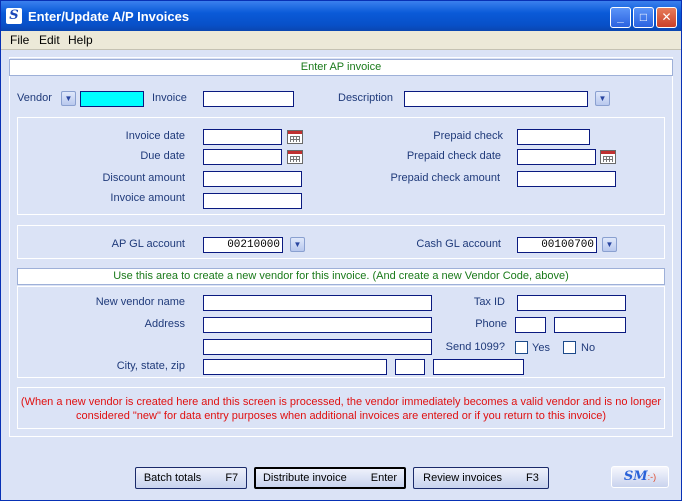  What do you see at coordinates (643, 17) in the screenshot?
I see `maximize-button: □` at bounding box center [643, 17].